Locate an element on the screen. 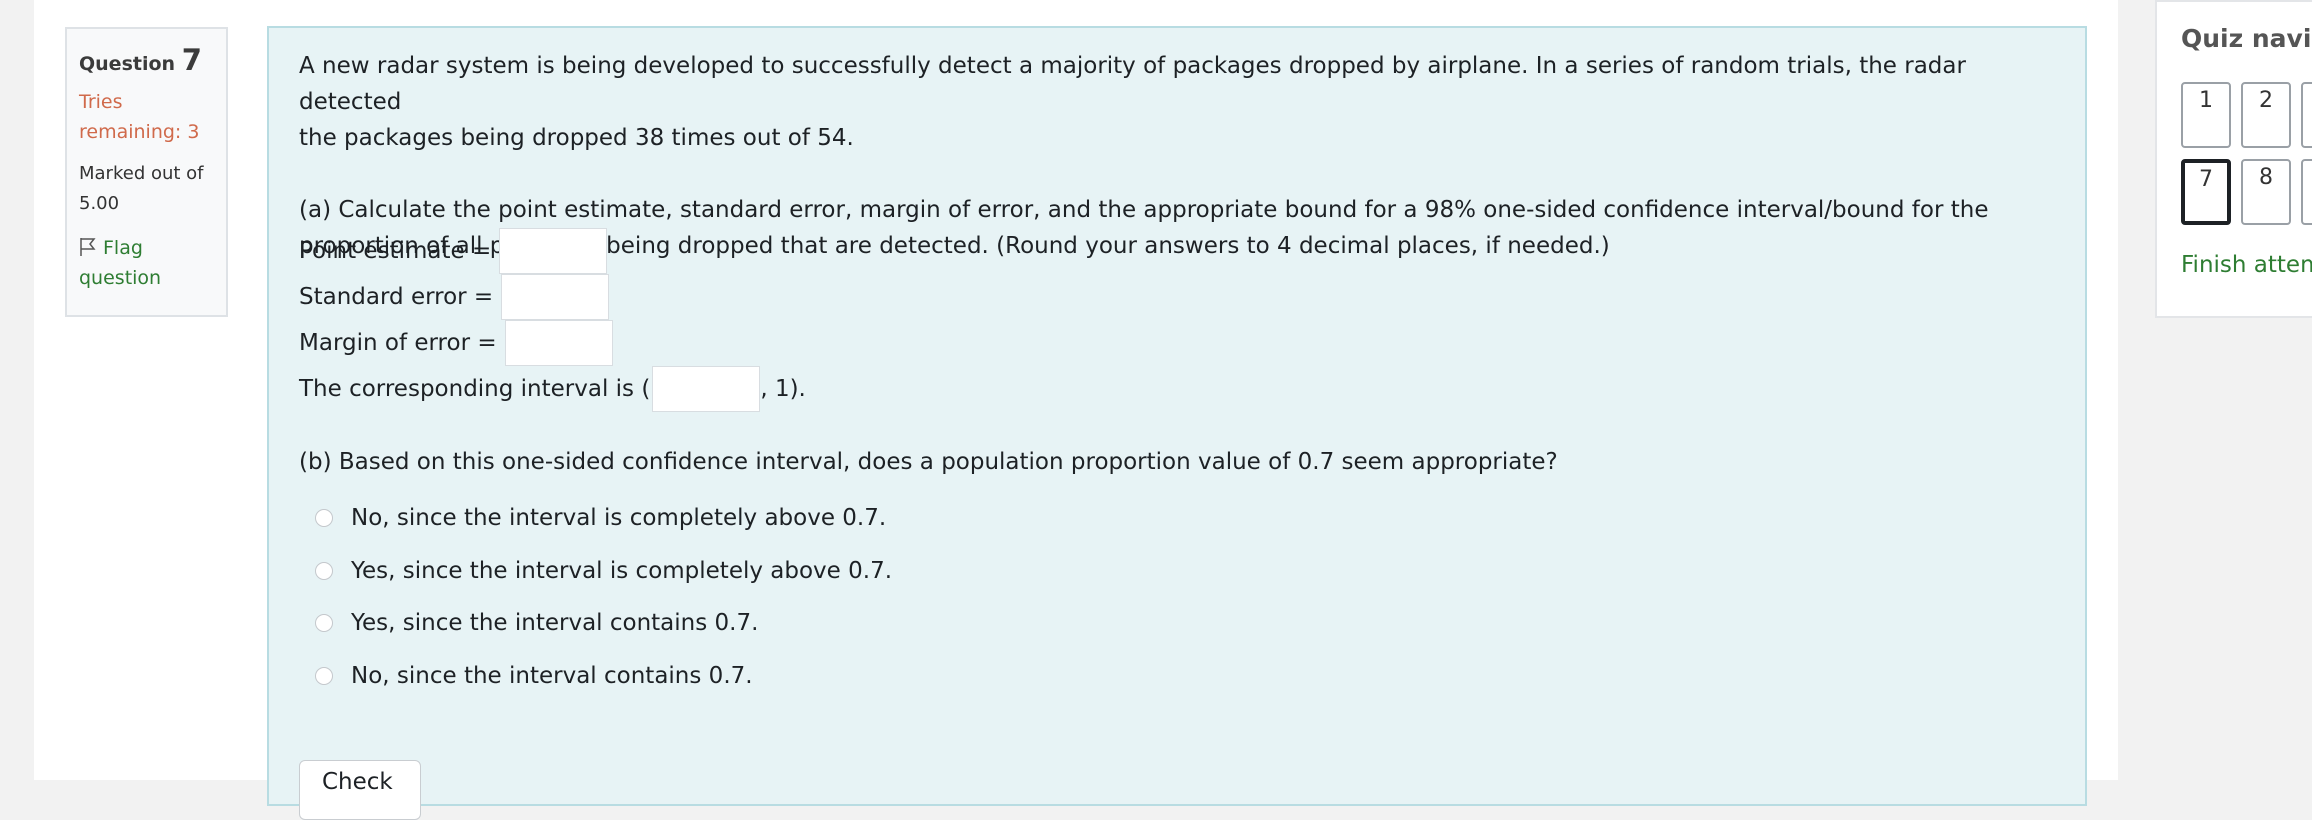 Image resolution: width=2312 pixels, height=820 pixels. margin-error-row: Margin of error = is located at coordinates (456, 343).